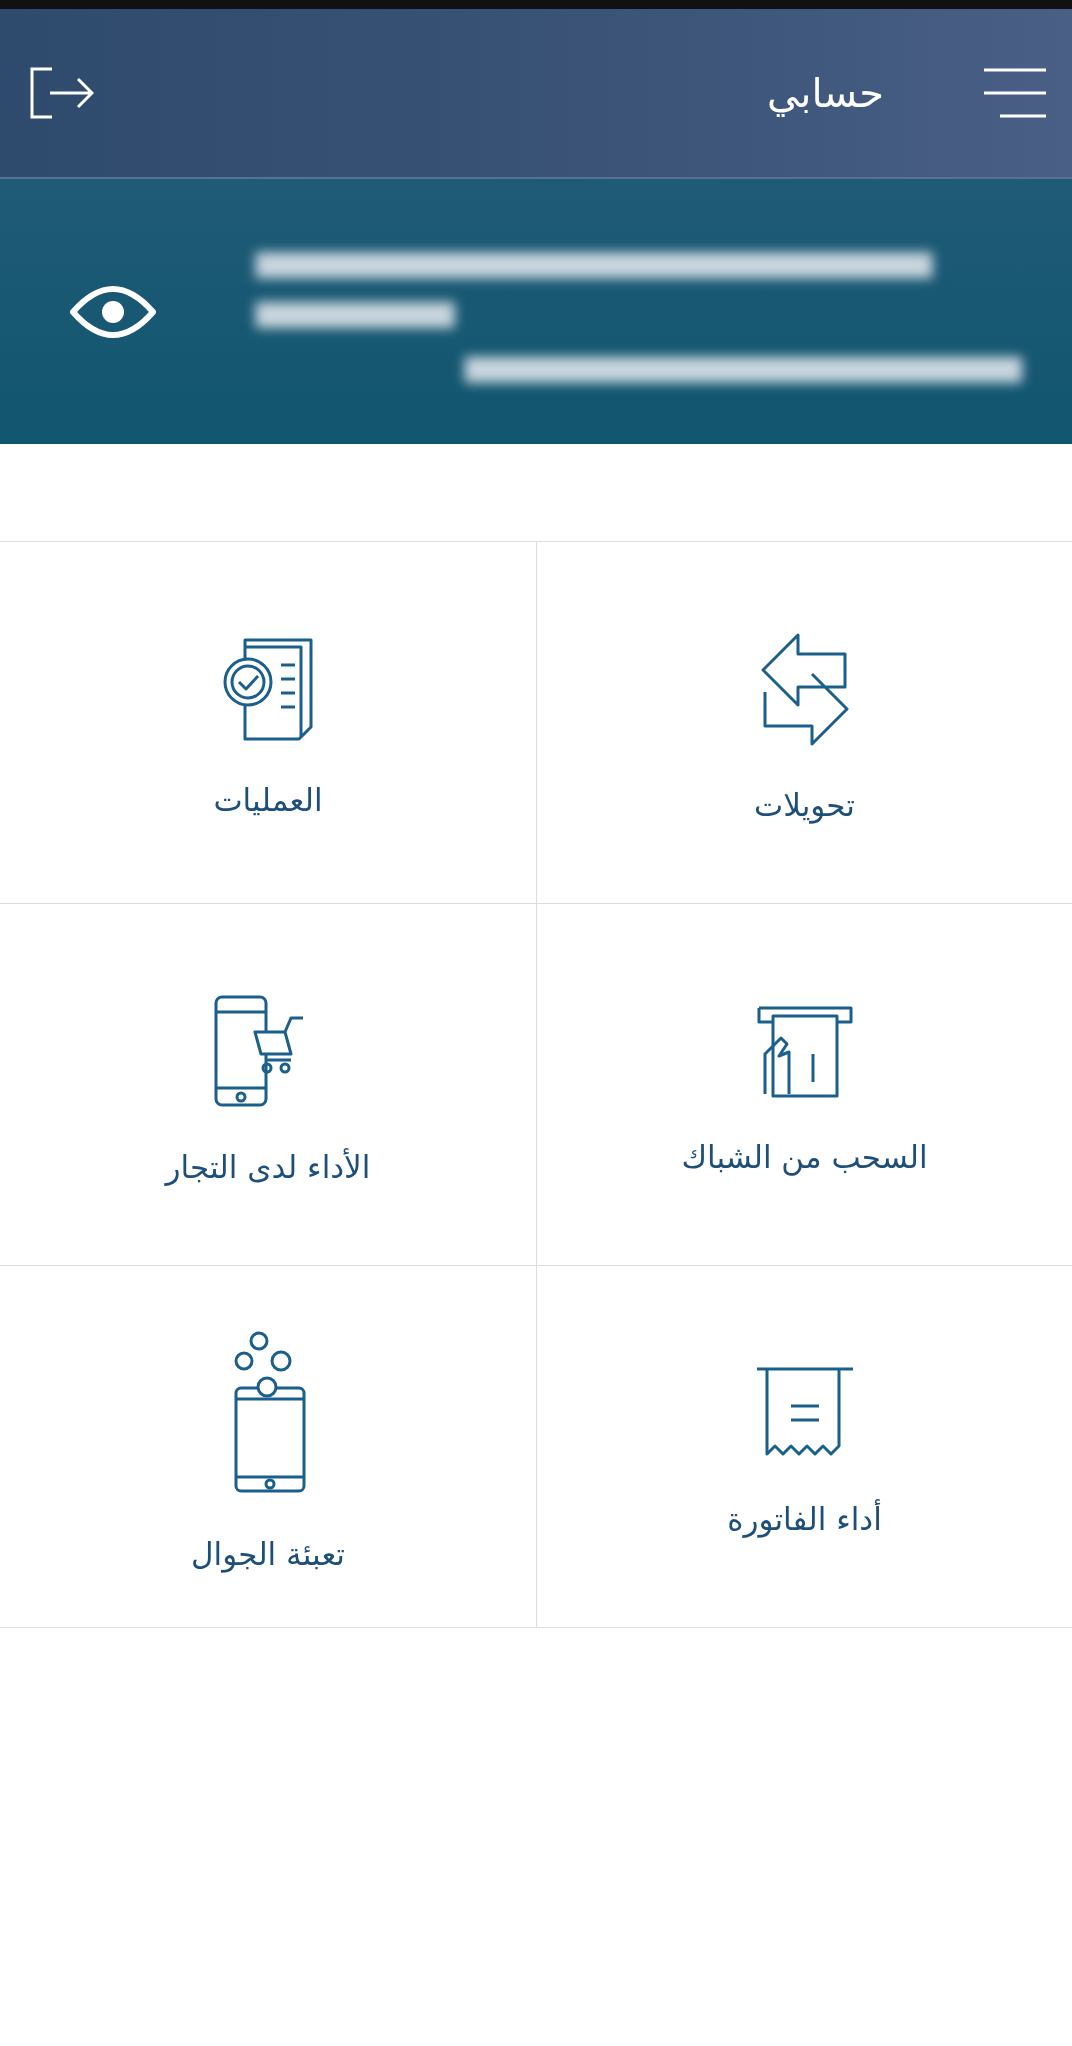 Image resolution: width=1072 pixels, height=2046 pixels. Describe the element at coordinates (62, 93) in the screenshot. I see `logout-icon` at that location.